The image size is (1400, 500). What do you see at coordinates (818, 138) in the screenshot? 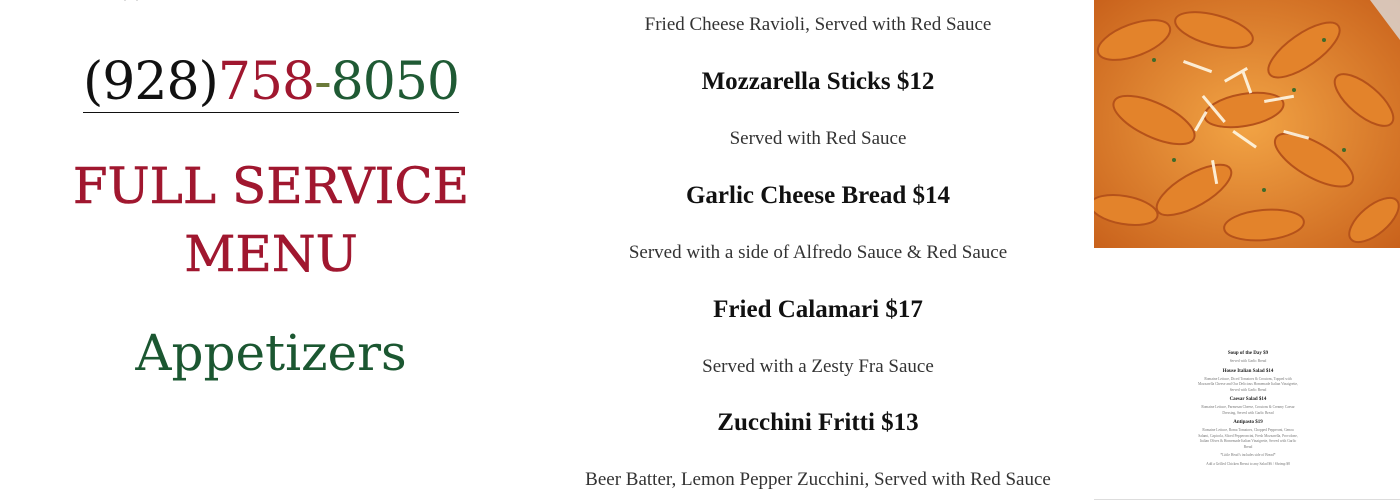
I see `menu-item-description: Served with Red Sauce` at bounding box center [818, 138].